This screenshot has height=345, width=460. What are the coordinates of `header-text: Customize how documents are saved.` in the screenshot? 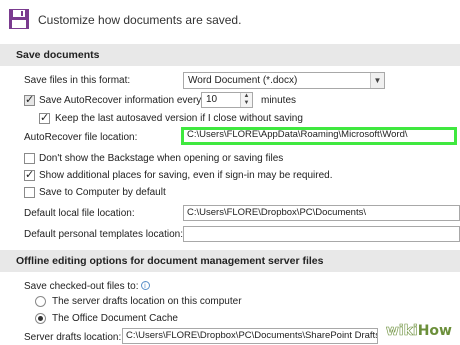 It's located at (140, 20).